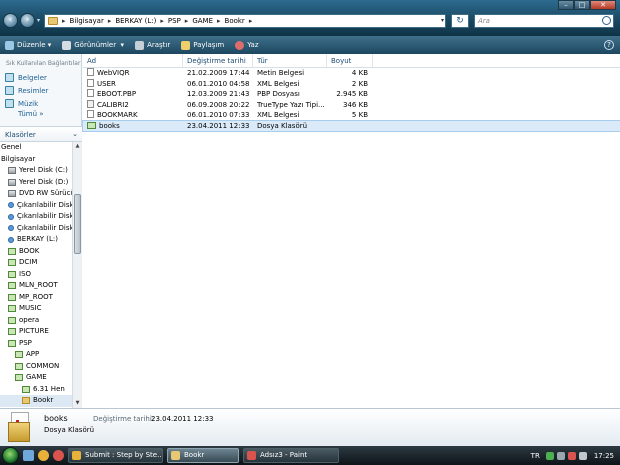 Image resolution: width=620 pixels, height=465 pixels. I want to click on file-row: books 23.04.2011 12:33 Dosya Klasörü, so click(351, 125).